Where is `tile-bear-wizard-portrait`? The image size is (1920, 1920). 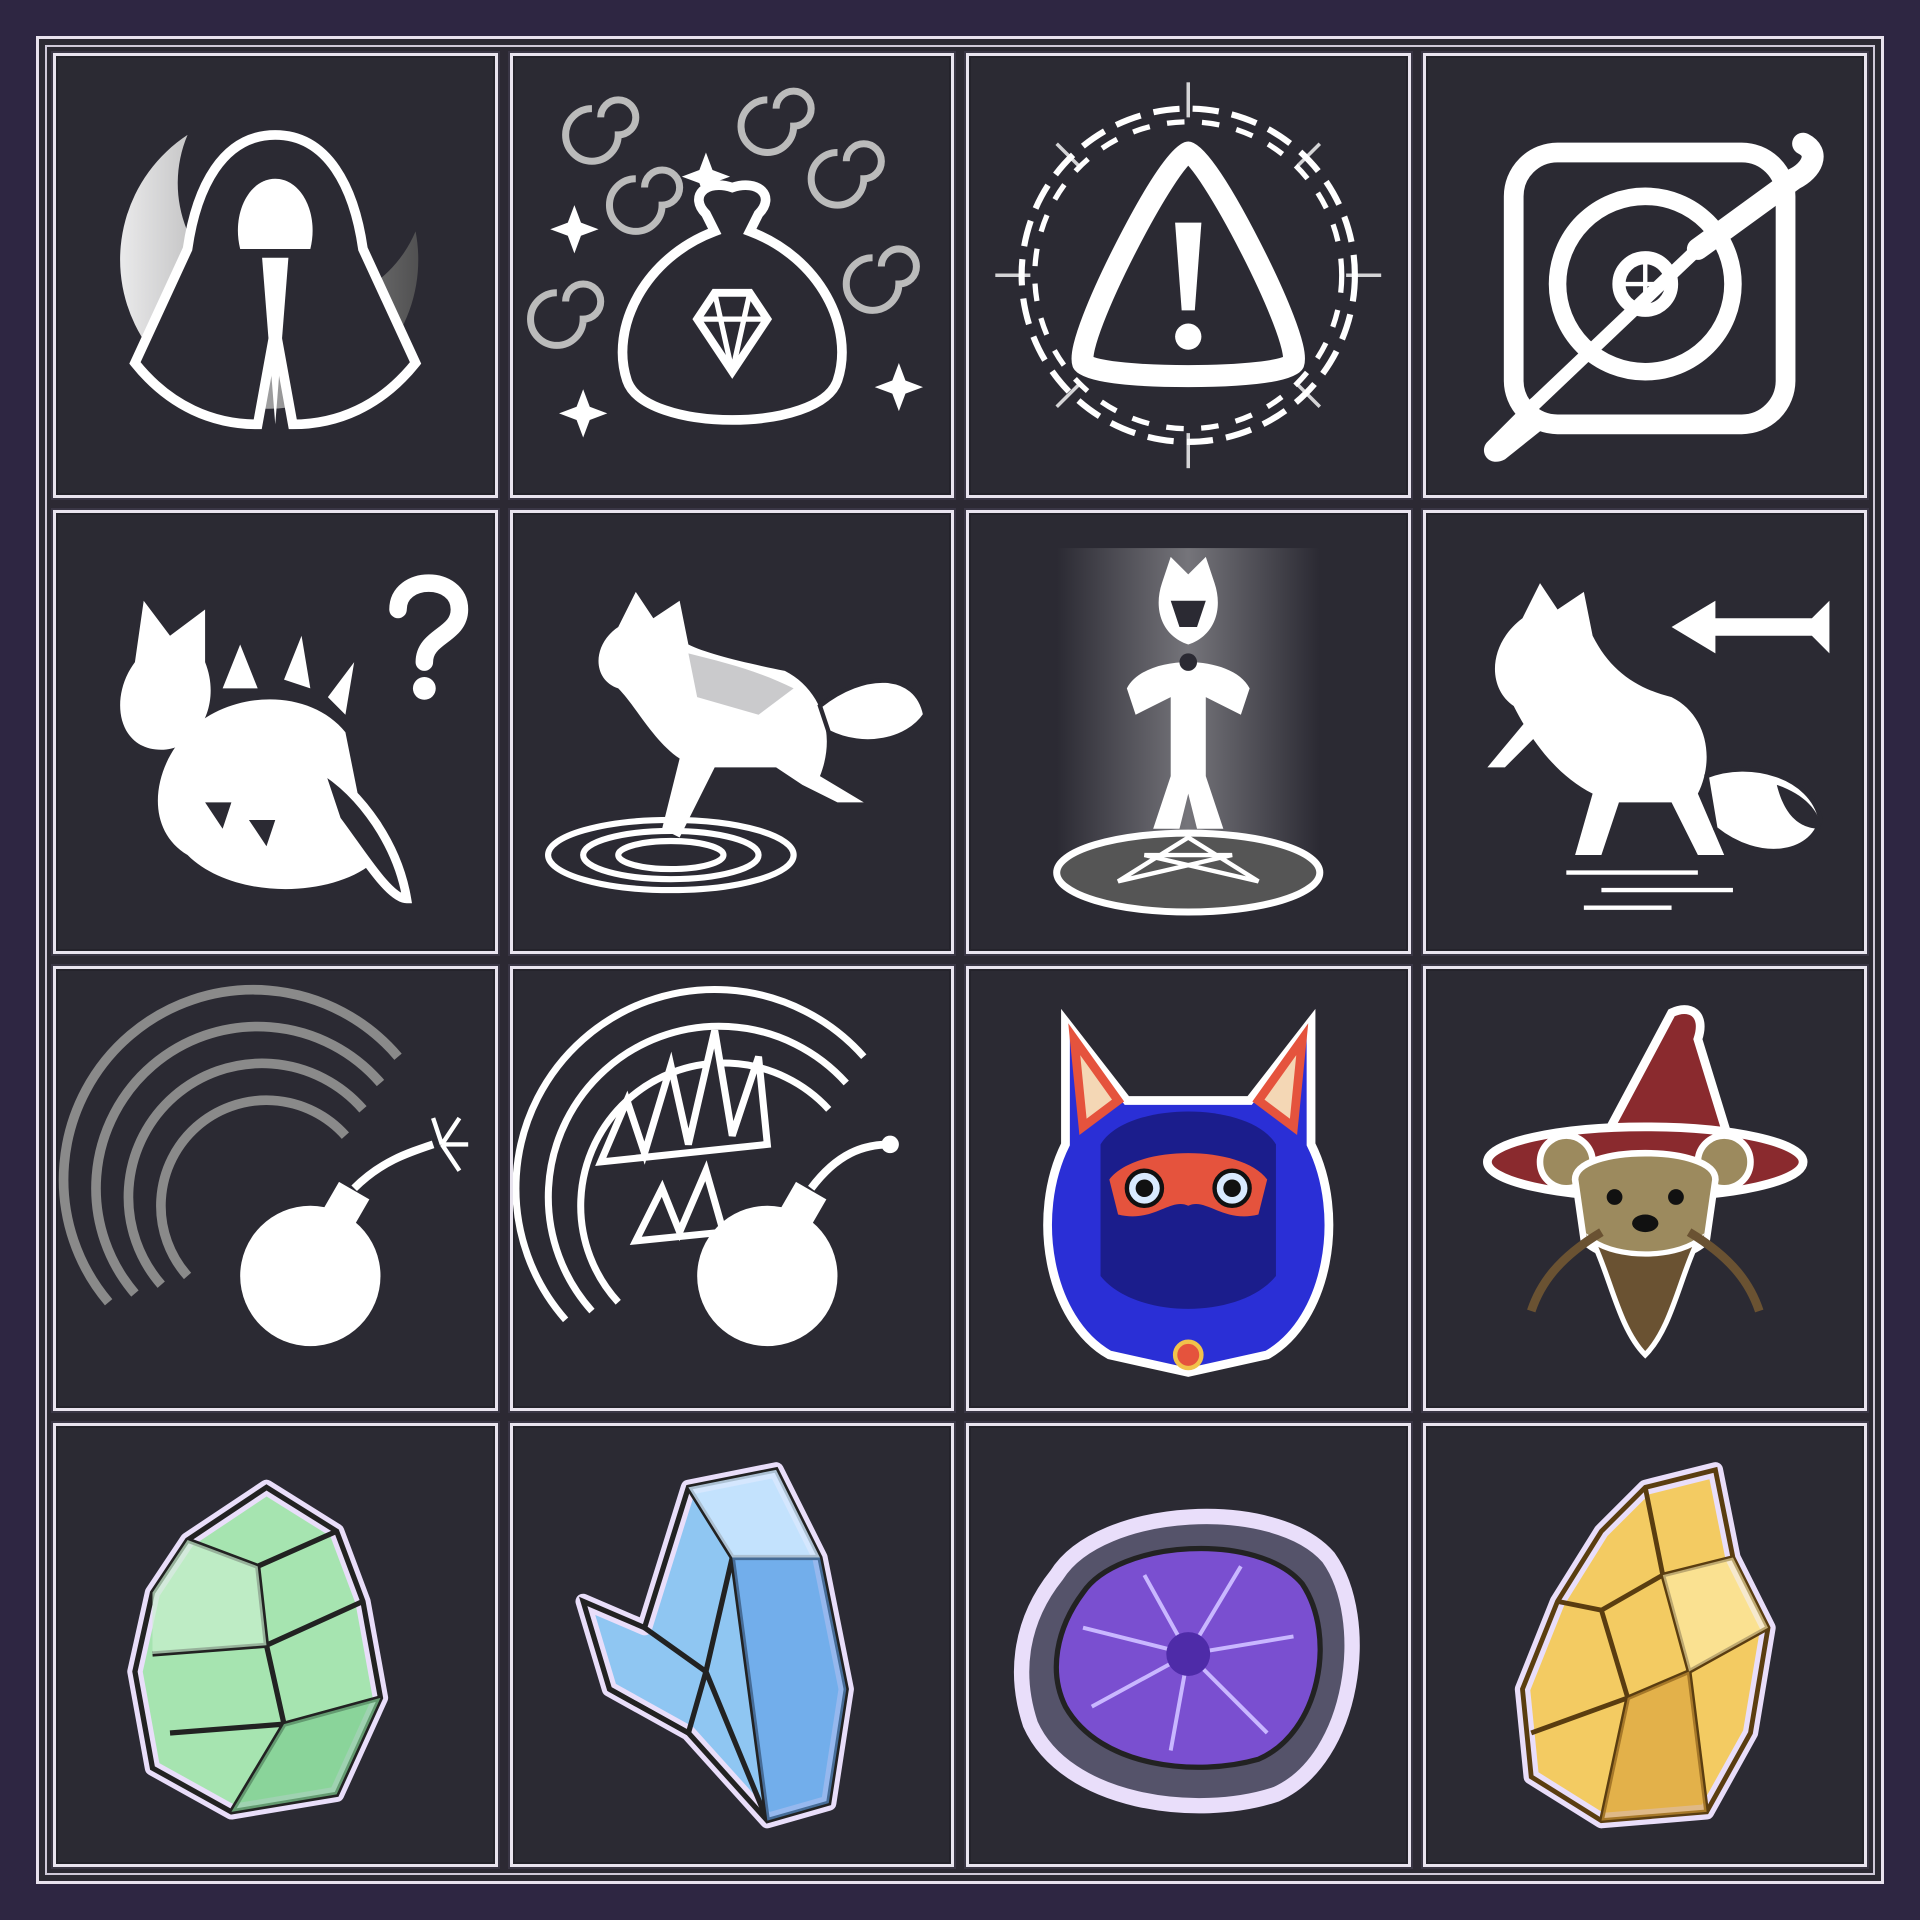 tile-bear-wizard-portrait is located at coordinates (1644, 1188).